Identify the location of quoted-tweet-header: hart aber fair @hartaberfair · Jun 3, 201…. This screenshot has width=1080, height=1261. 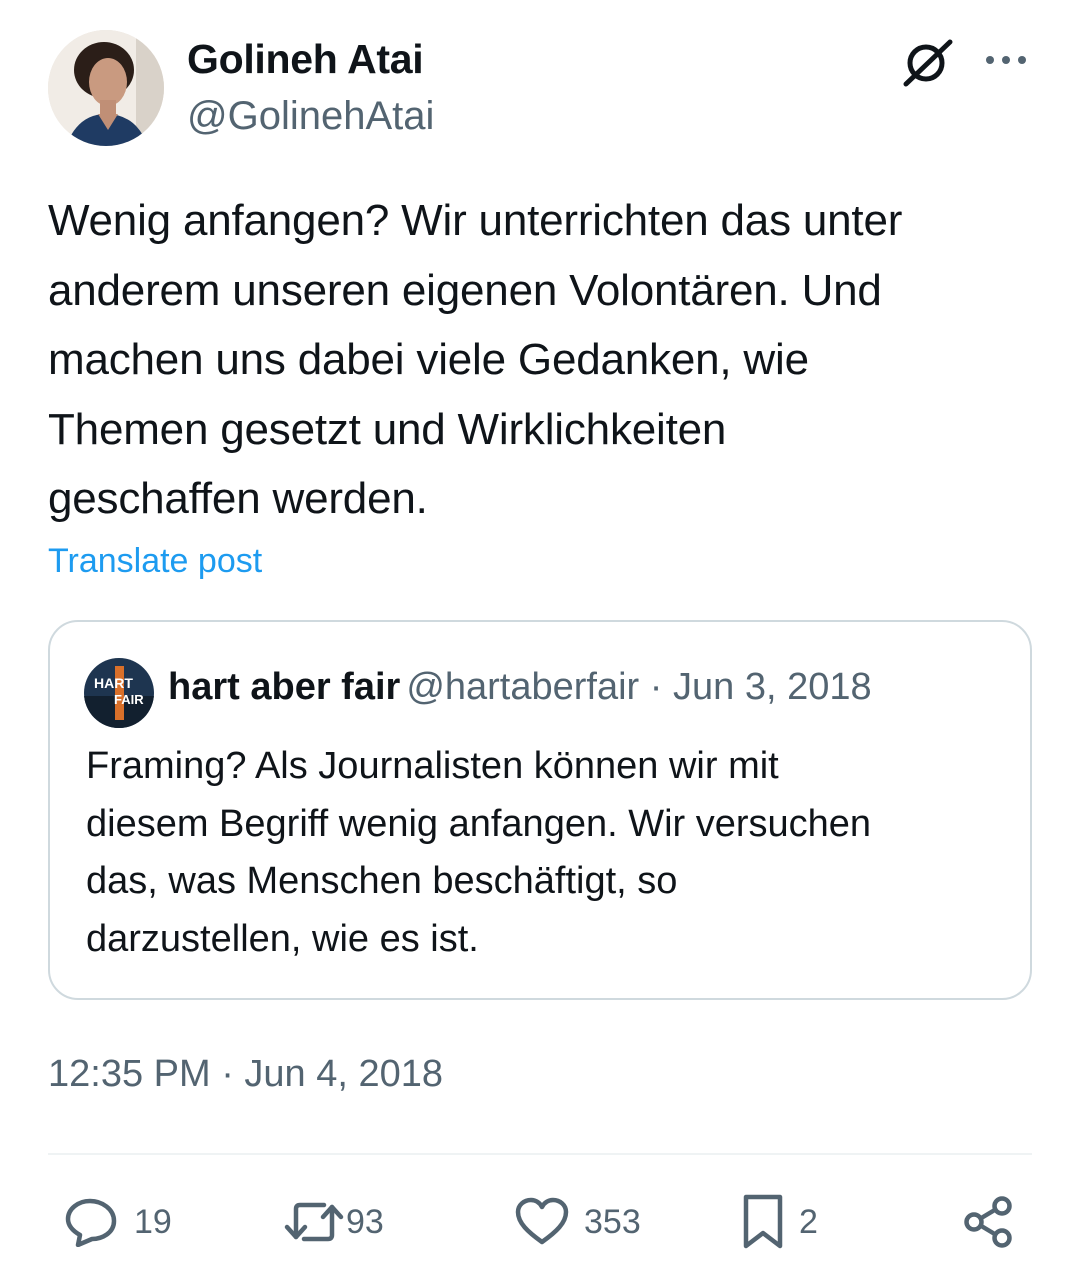
(520, 687).